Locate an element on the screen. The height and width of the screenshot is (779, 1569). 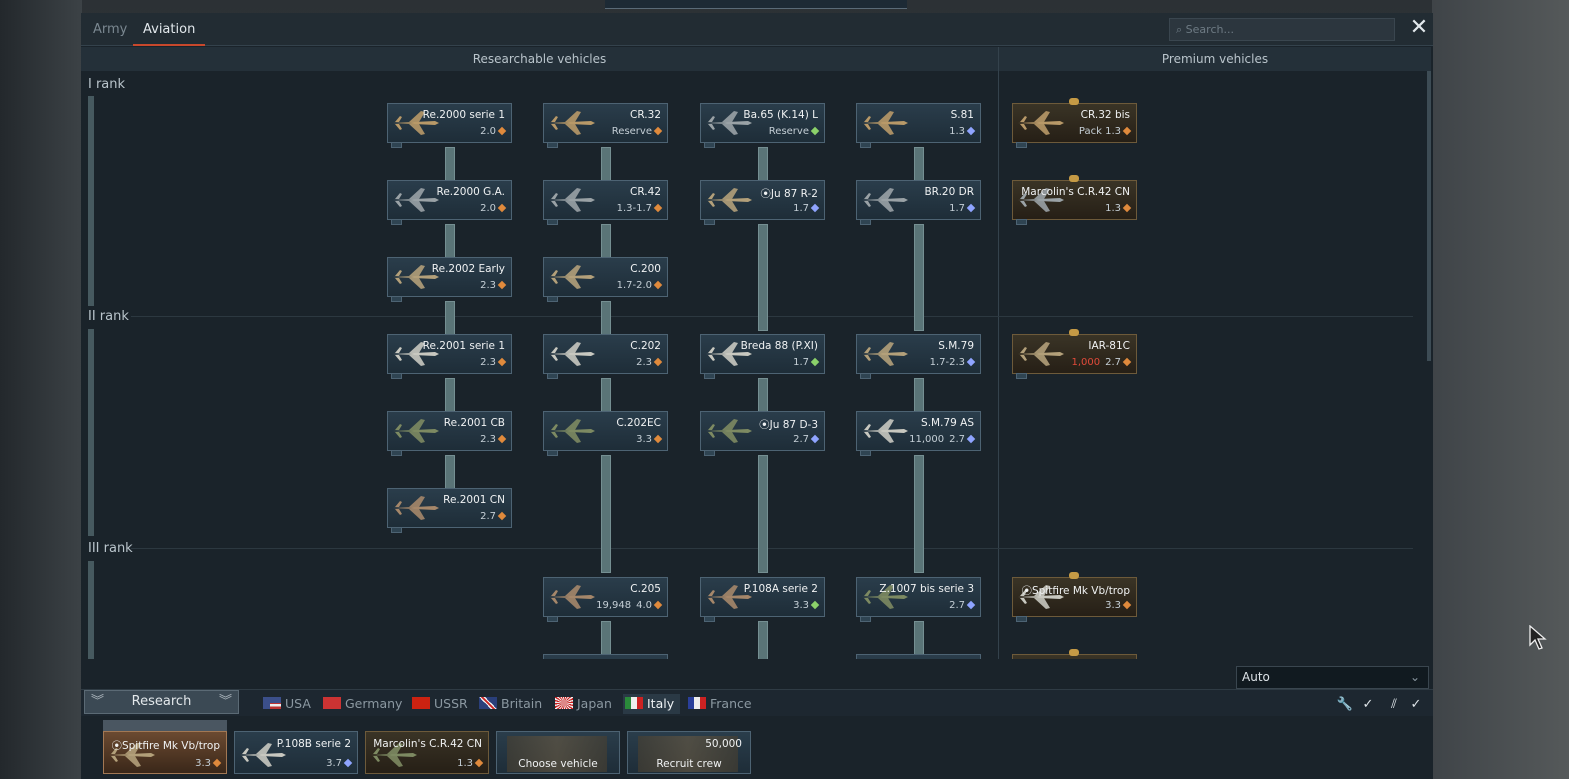
vehicle-card: Breda 88 (P.XI) 1.7 is located at coordinates (762, 356).